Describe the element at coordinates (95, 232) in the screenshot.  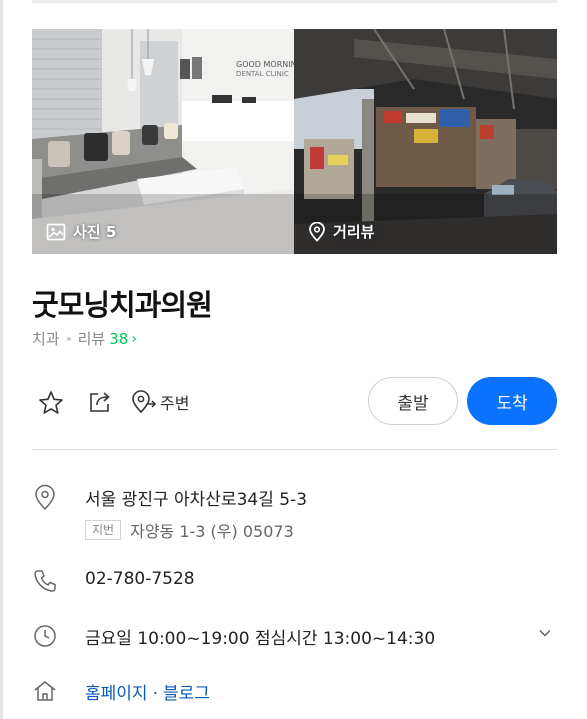
I see `photo-label-text: 사진 5` at that location.